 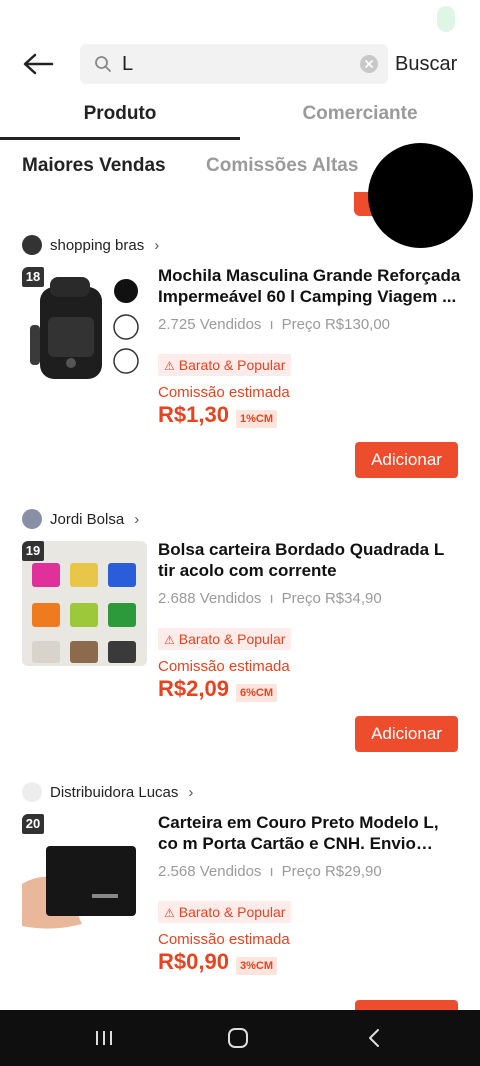 I want to click on sort-comissoes-altas: Comissões Altas, so click(x=282, y=166).